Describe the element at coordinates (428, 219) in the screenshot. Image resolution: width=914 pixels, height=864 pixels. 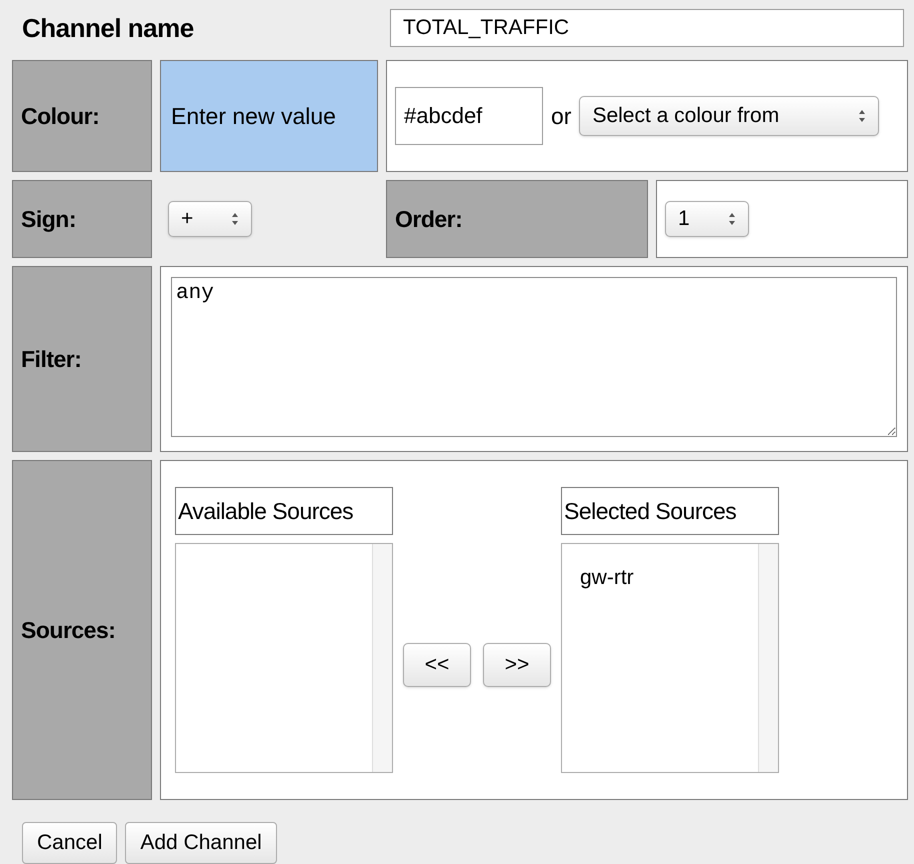
I see `field-label: Order:` at that location.